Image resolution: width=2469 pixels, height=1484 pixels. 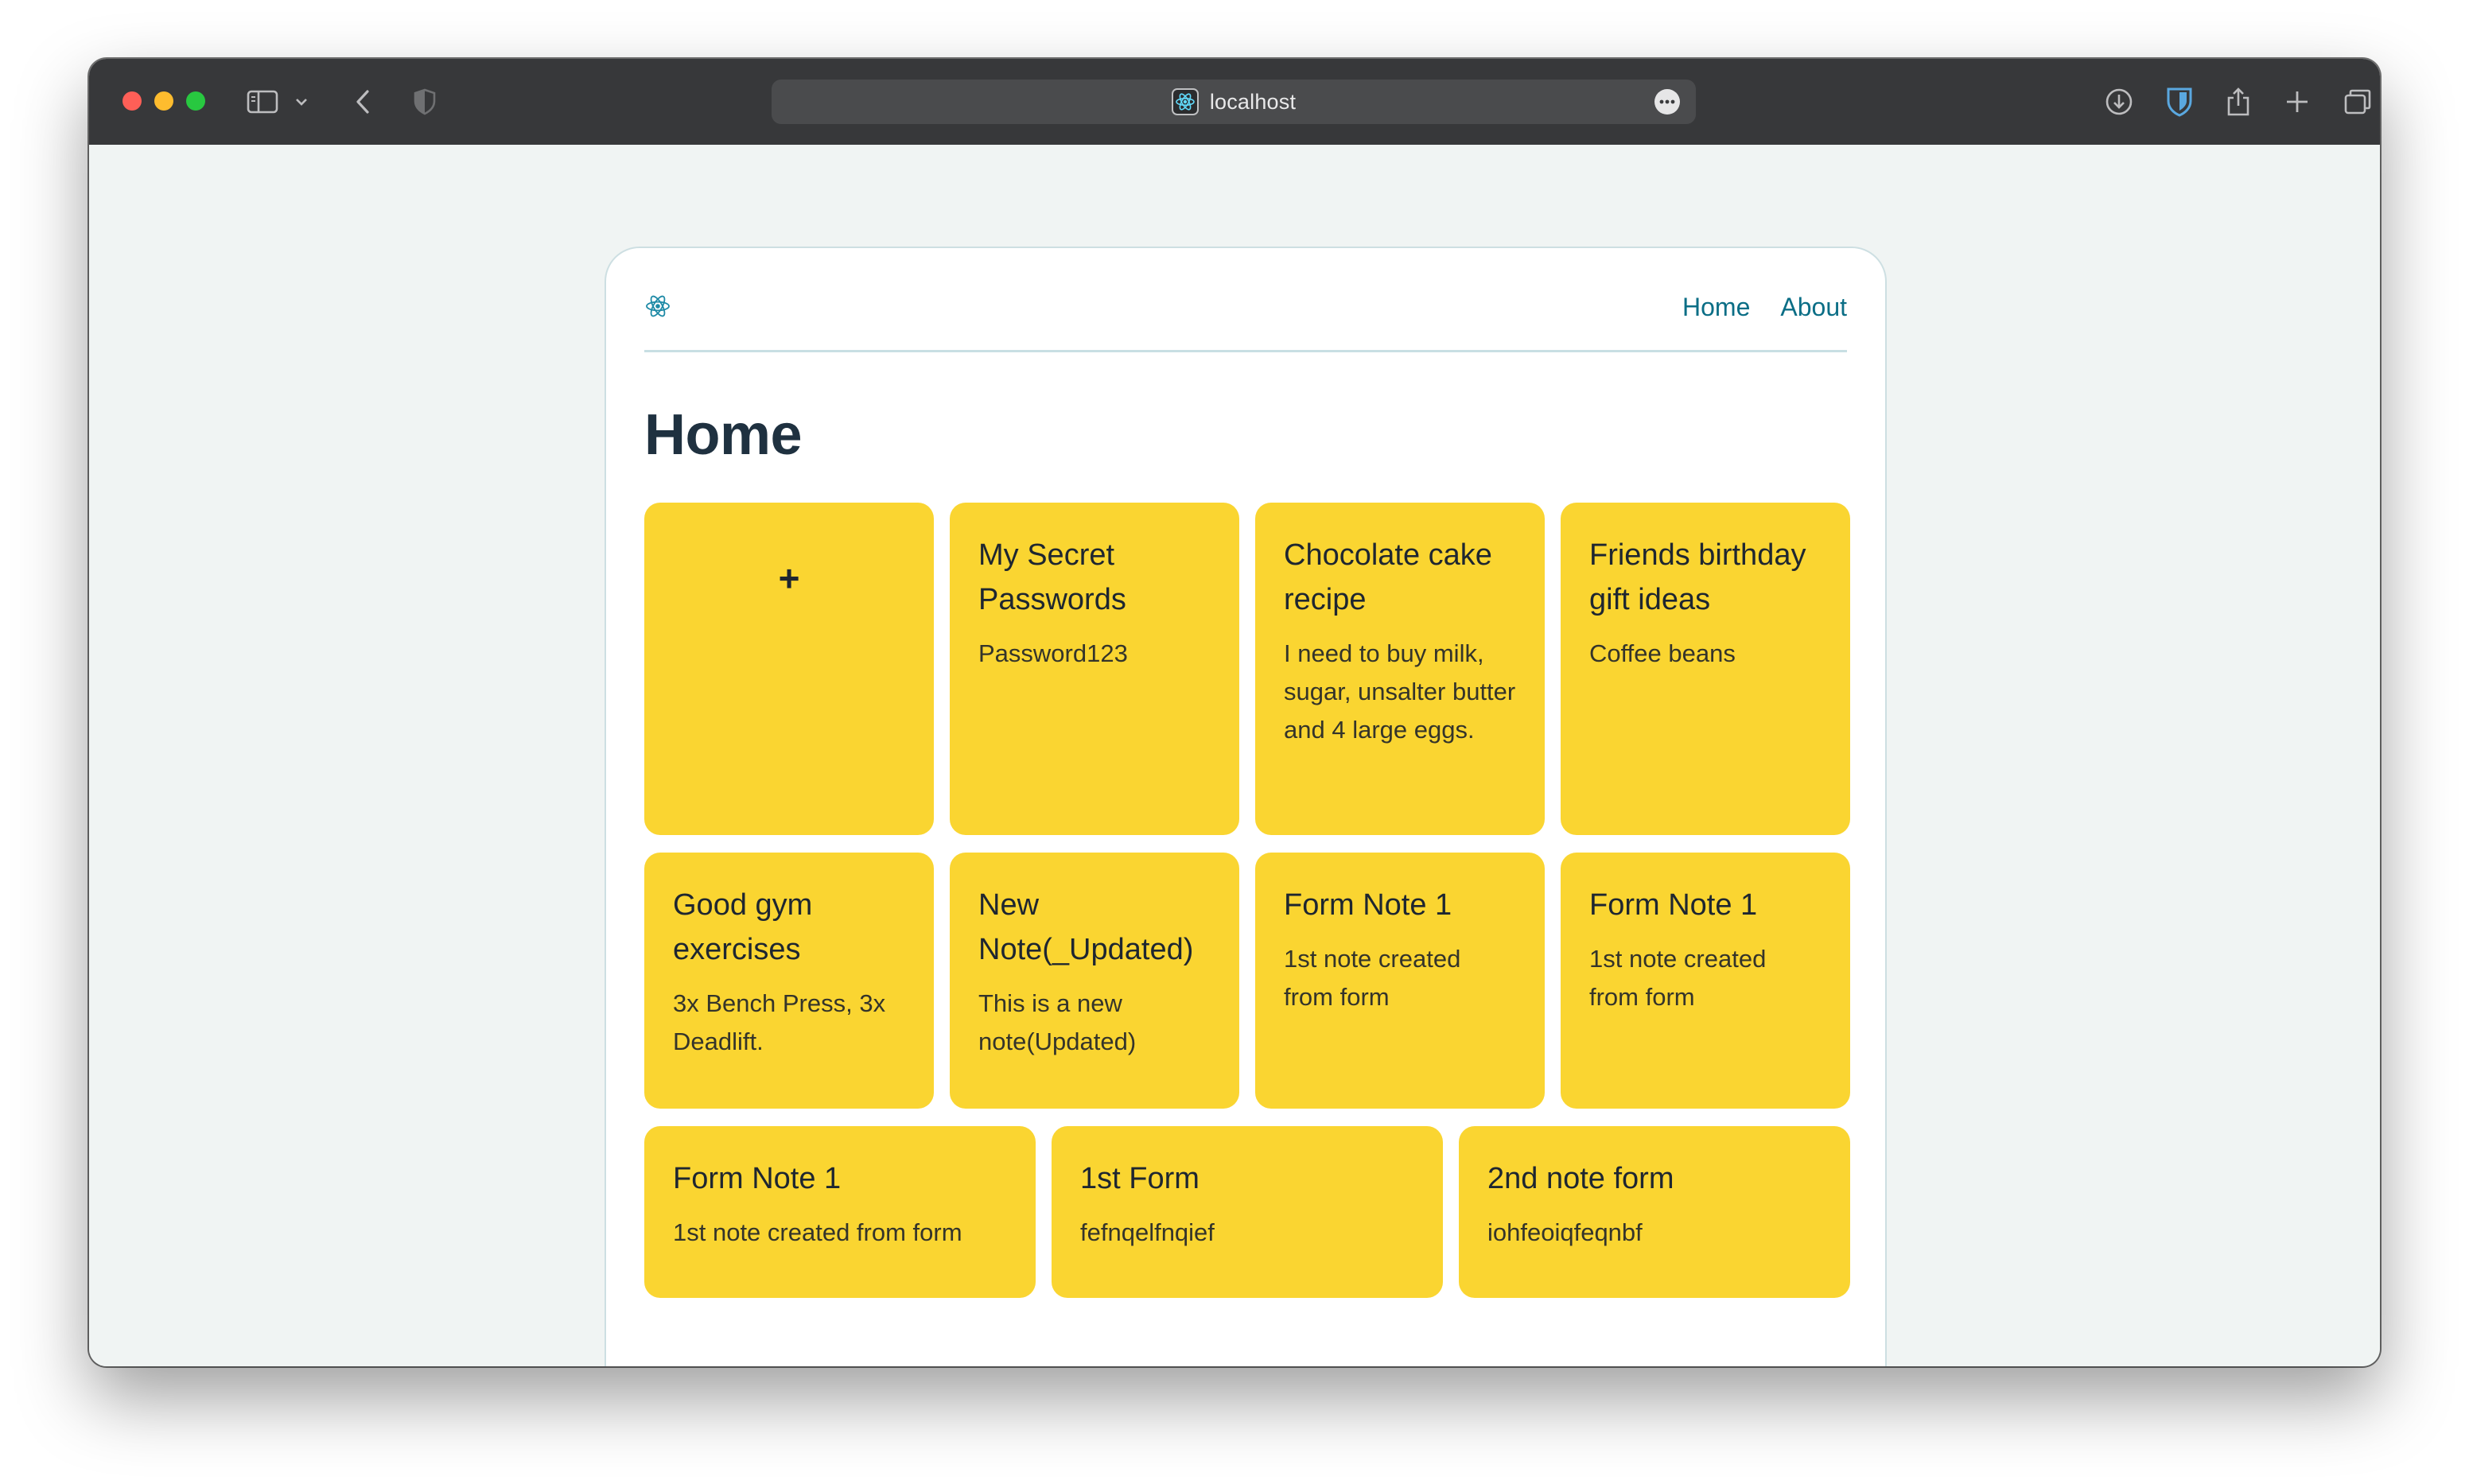 What do you see at coordinates (657, 306) in the screenshot?
I see `react-logo-icon` at bounding box center [657, 306].